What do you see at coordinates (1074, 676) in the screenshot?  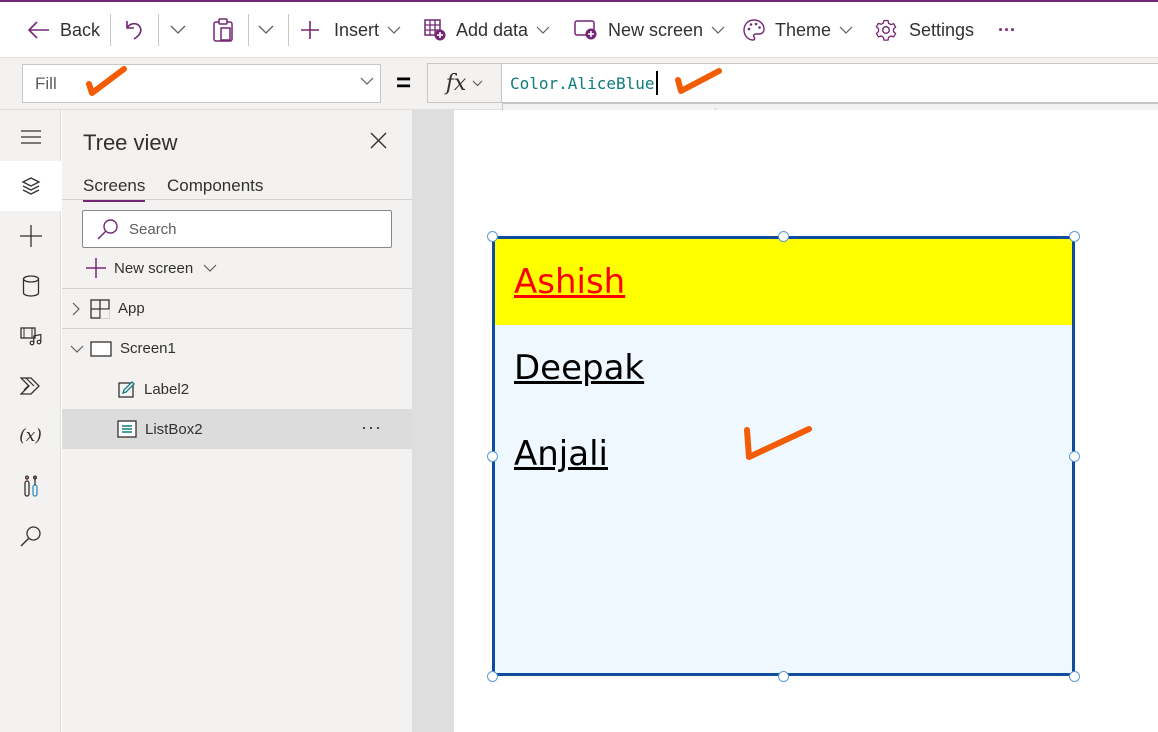 I see `resize-handle-bottom-right` at bounding box center [1074, 676].